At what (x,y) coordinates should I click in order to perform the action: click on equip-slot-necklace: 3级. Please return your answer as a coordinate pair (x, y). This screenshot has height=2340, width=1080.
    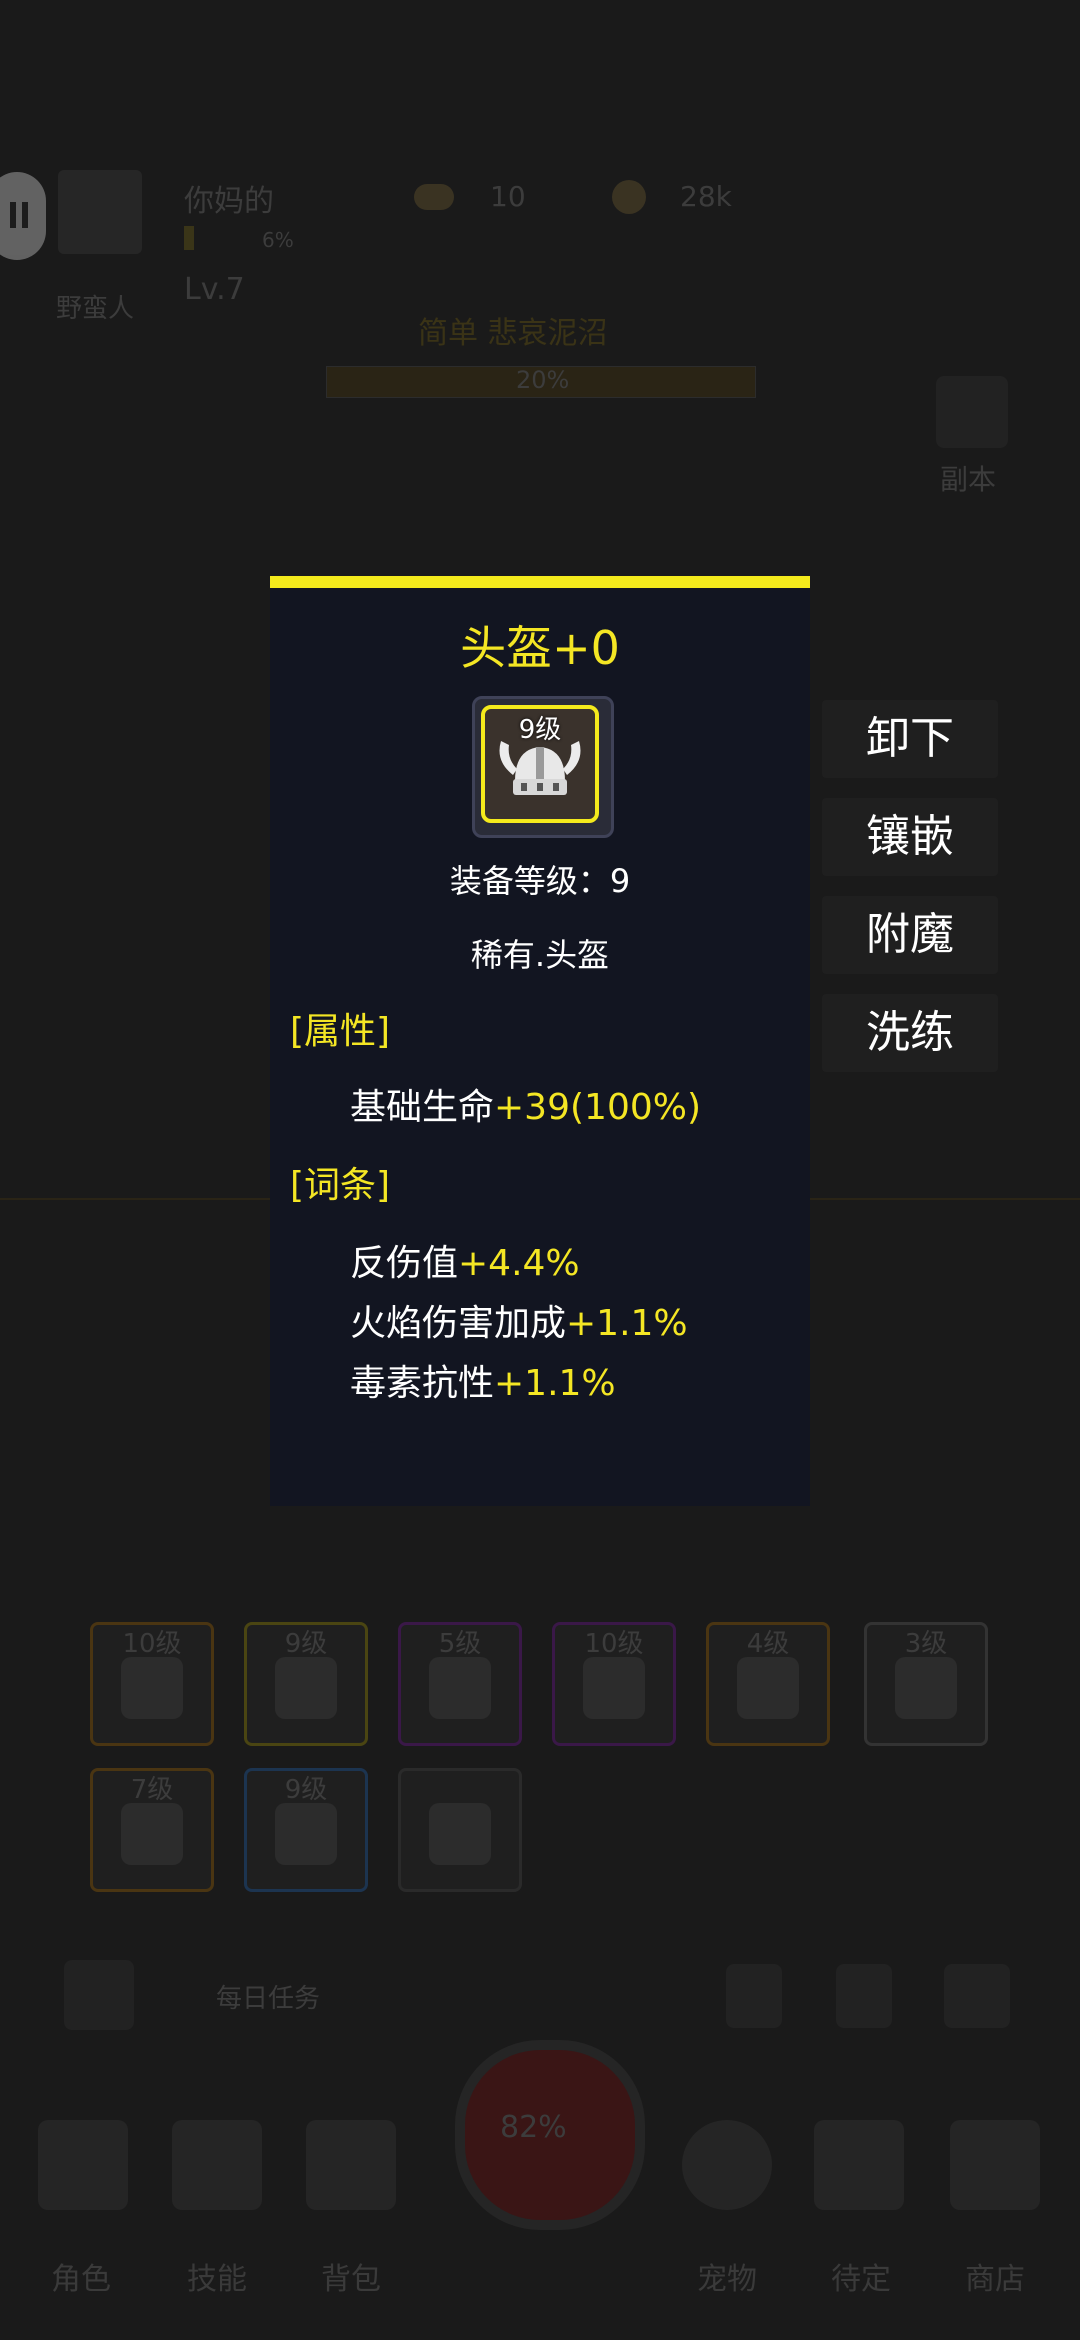
    Looking at the image, I should click on (926, 1684).